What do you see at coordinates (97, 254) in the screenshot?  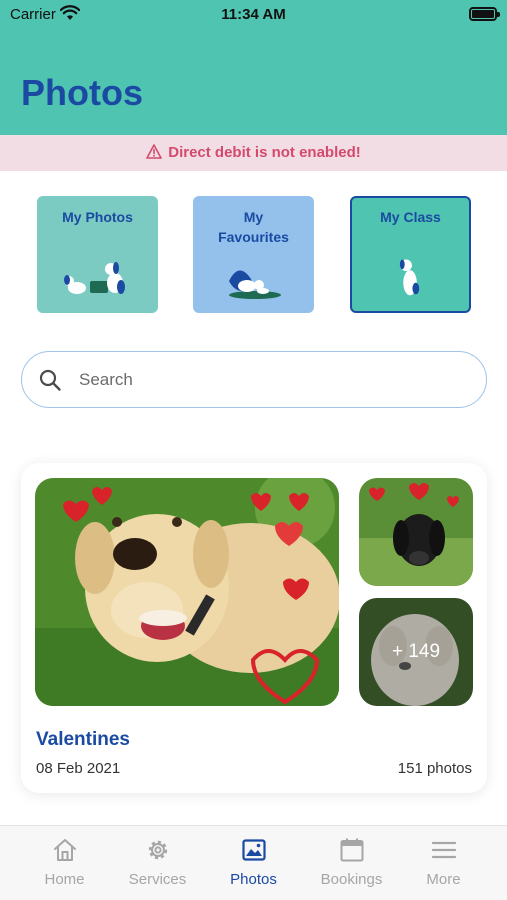 I see `my-photos-card: My Photos` at bounding box center [97, 254].